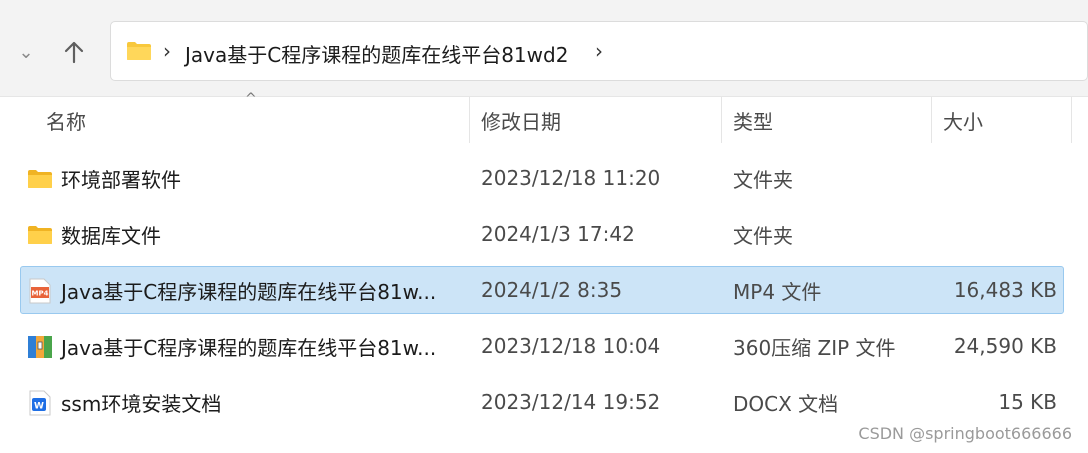 The height and width of the screenshot is (453, 1088). I want to click on word-document-icon: W, so click(40, 403).